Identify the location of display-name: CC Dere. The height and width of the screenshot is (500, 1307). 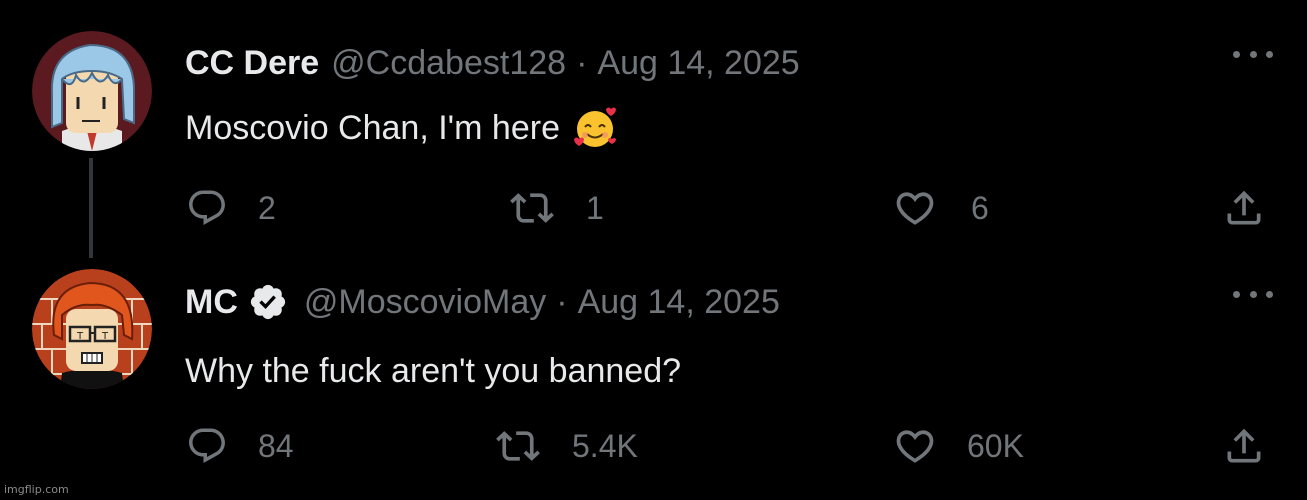
(252, 63).